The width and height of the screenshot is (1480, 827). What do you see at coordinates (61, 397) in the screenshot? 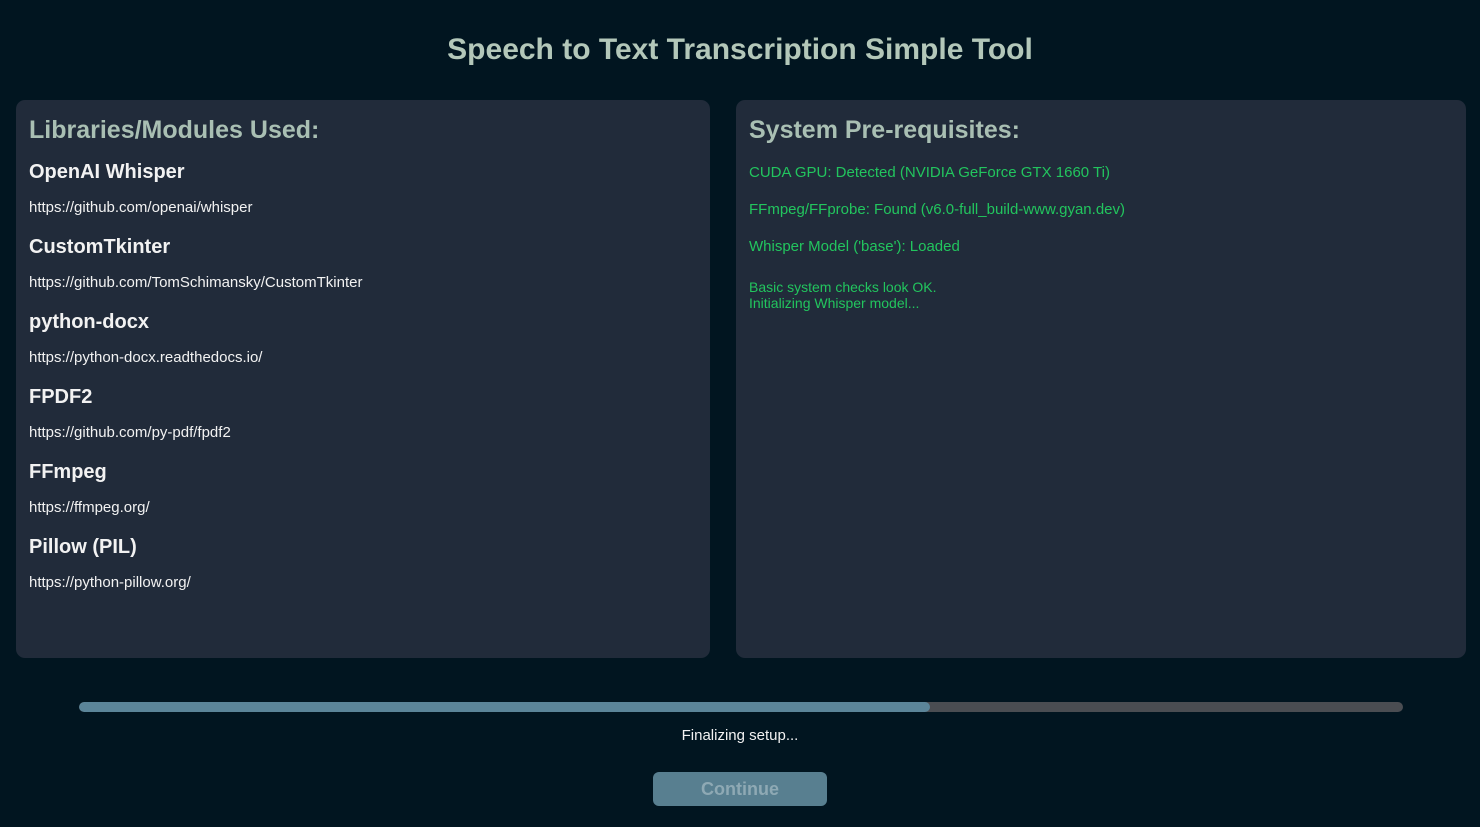
I see `library-name: FPDF2` at bounding box center [61, 397].